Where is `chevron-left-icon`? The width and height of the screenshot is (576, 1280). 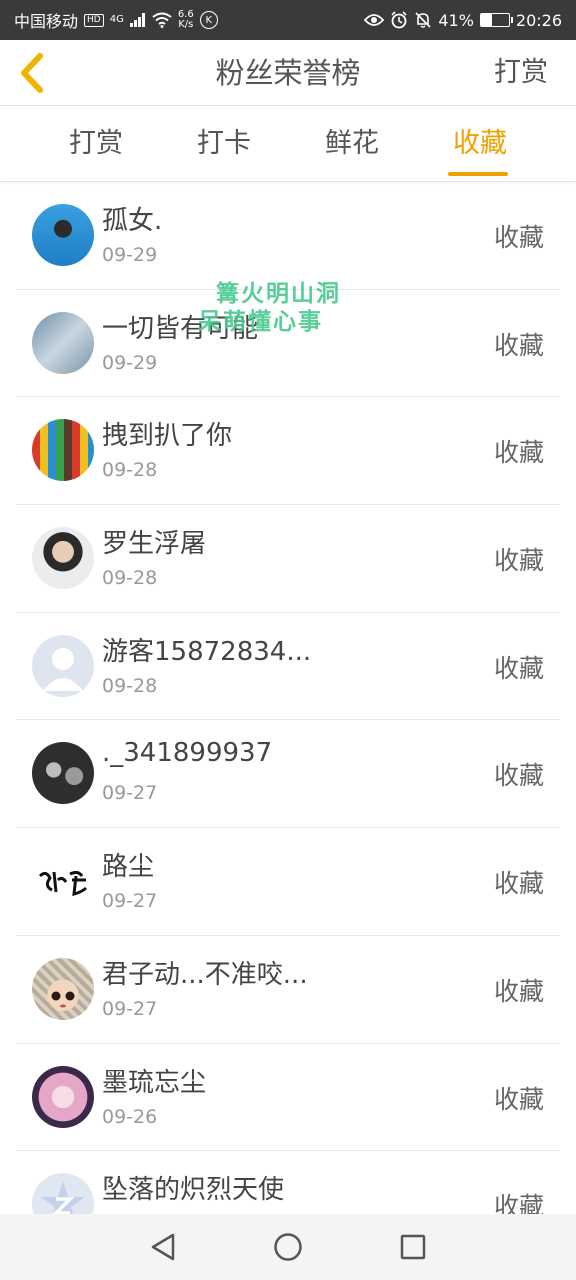 chevron-left-icon is located at coordinates (32, 73).